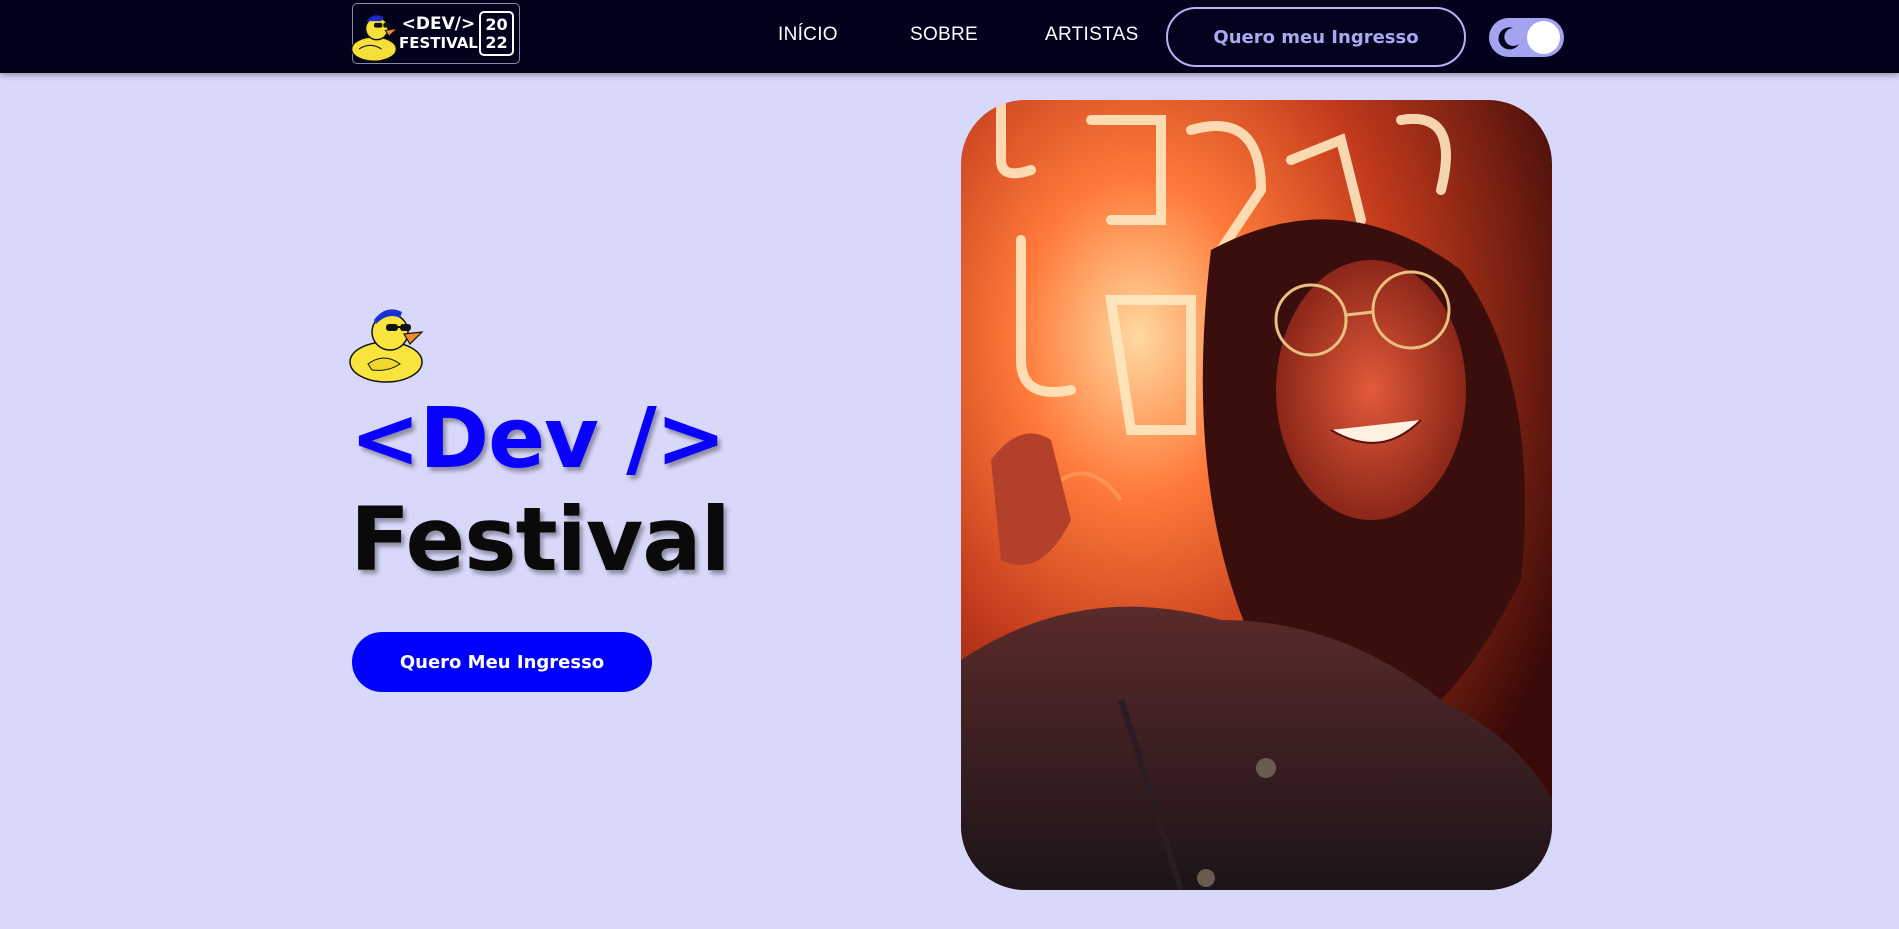  I want to click on hero-title-festival: Festival, so click(540, 539).